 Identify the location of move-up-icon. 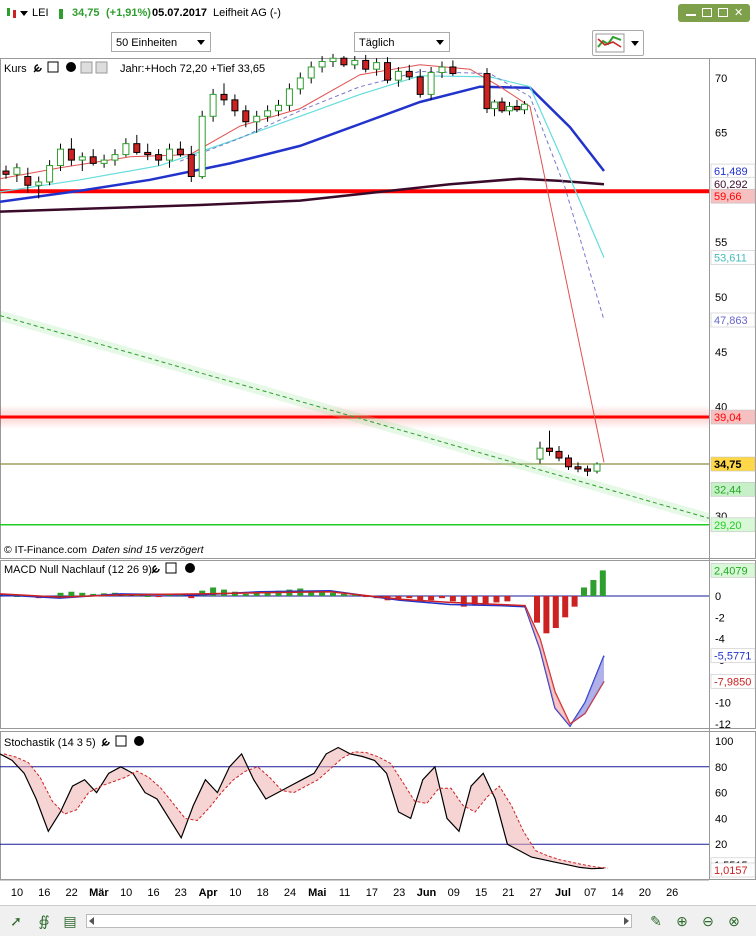
(86, 67).